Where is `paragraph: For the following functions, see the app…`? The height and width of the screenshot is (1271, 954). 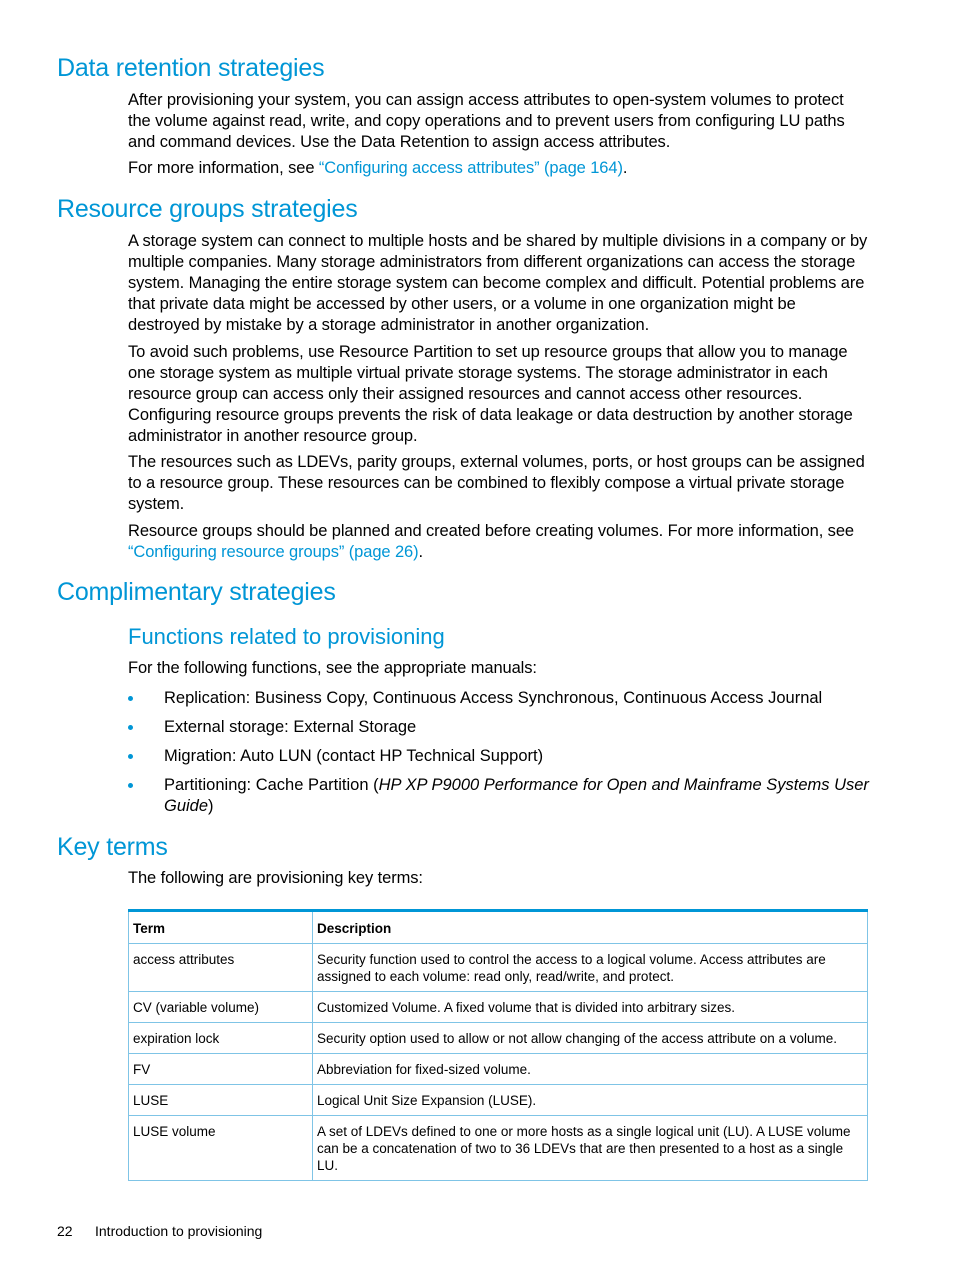
paragraph: For the following functions, see the app… is located at coordinates (332, 668).